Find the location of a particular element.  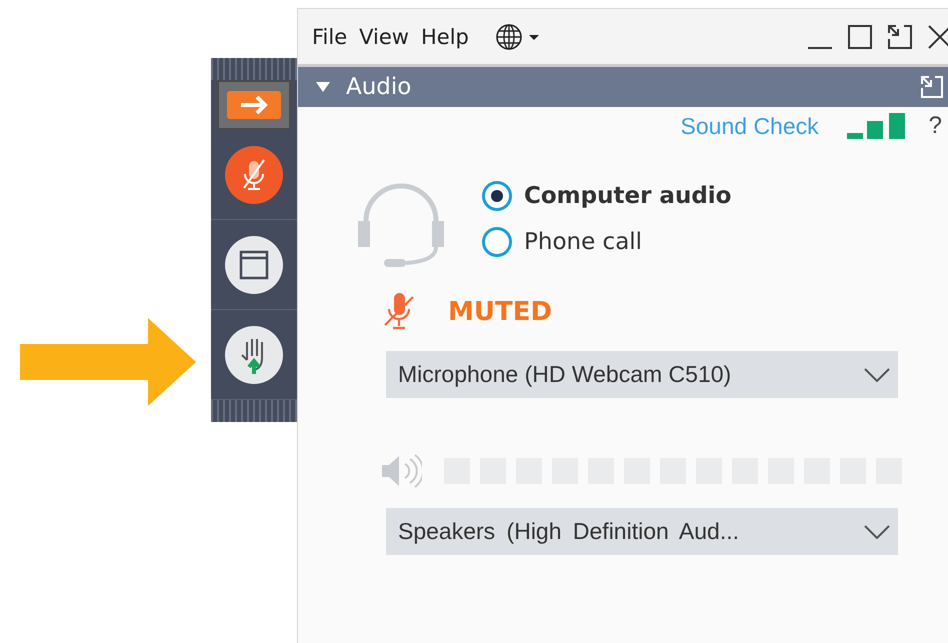

microphone-dropdown: Microphone (HD Webcam C510) is located at coordinates (642, 374).